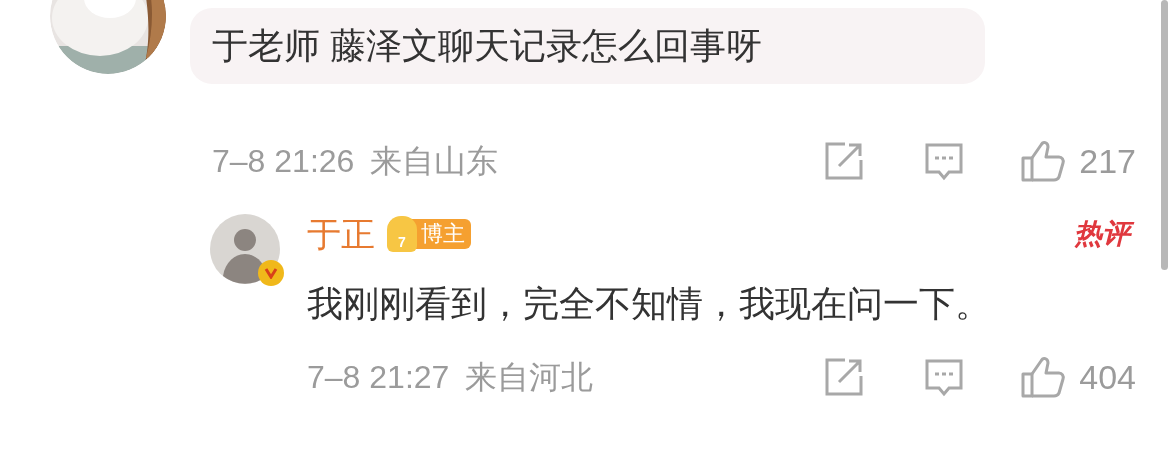  Describe the element at coordinates (1104, 234) in the screenshot. I see `hot-comment-label: 热评` at that location.